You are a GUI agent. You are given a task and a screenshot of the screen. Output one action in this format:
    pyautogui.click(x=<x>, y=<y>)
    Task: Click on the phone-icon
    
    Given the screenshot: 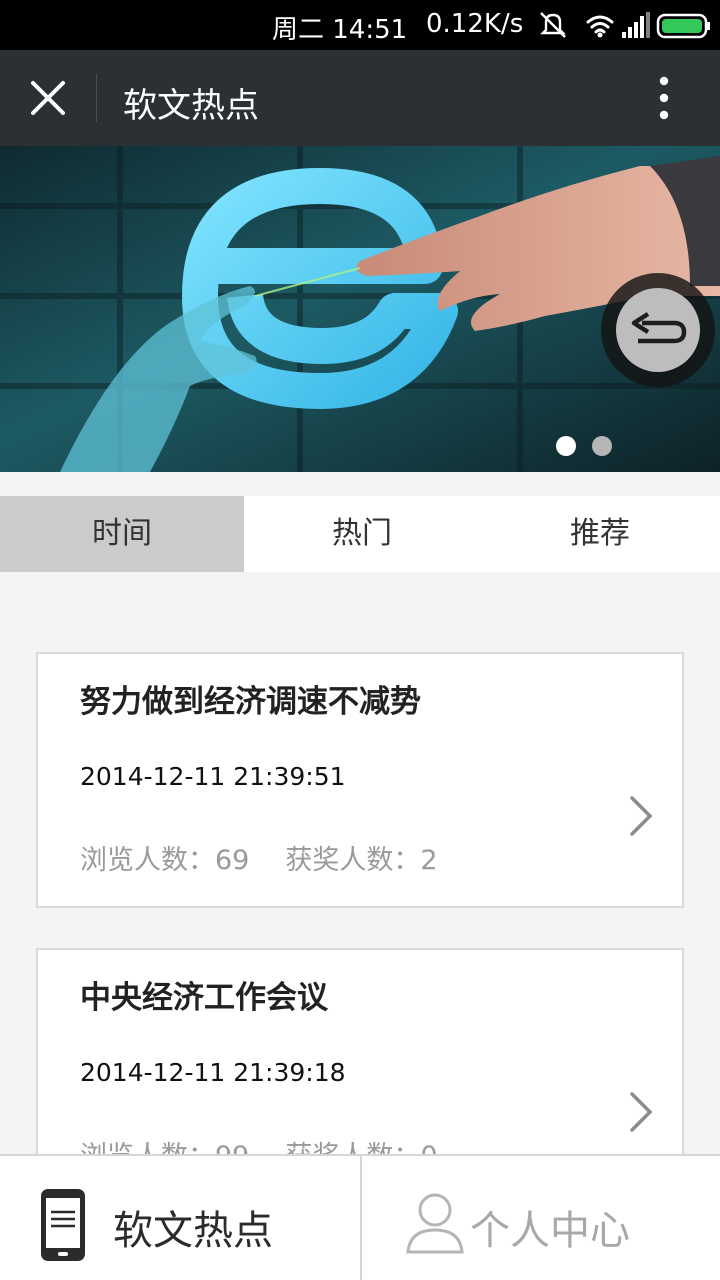 What is the action you would take?
    pyautogui.click(x=63, y=1225)
    